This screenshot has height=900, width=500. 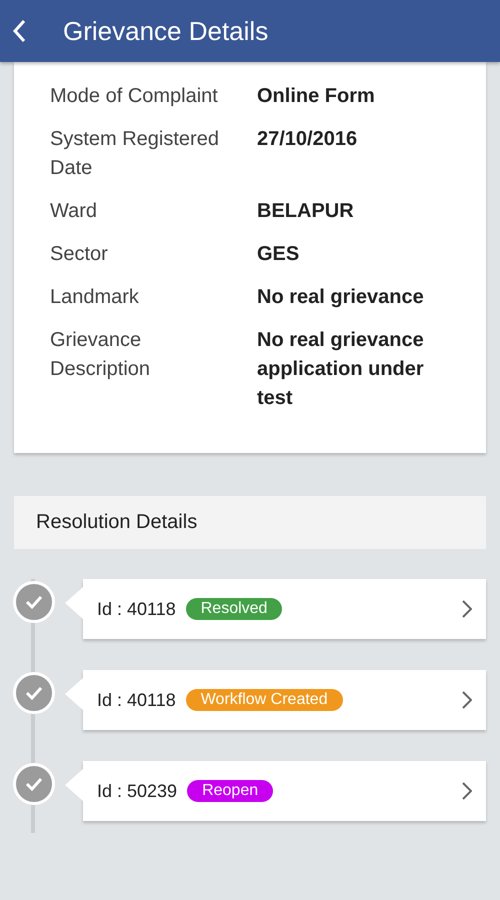 I want to click on status-badge: Resolved, so click(x=234, y=609).